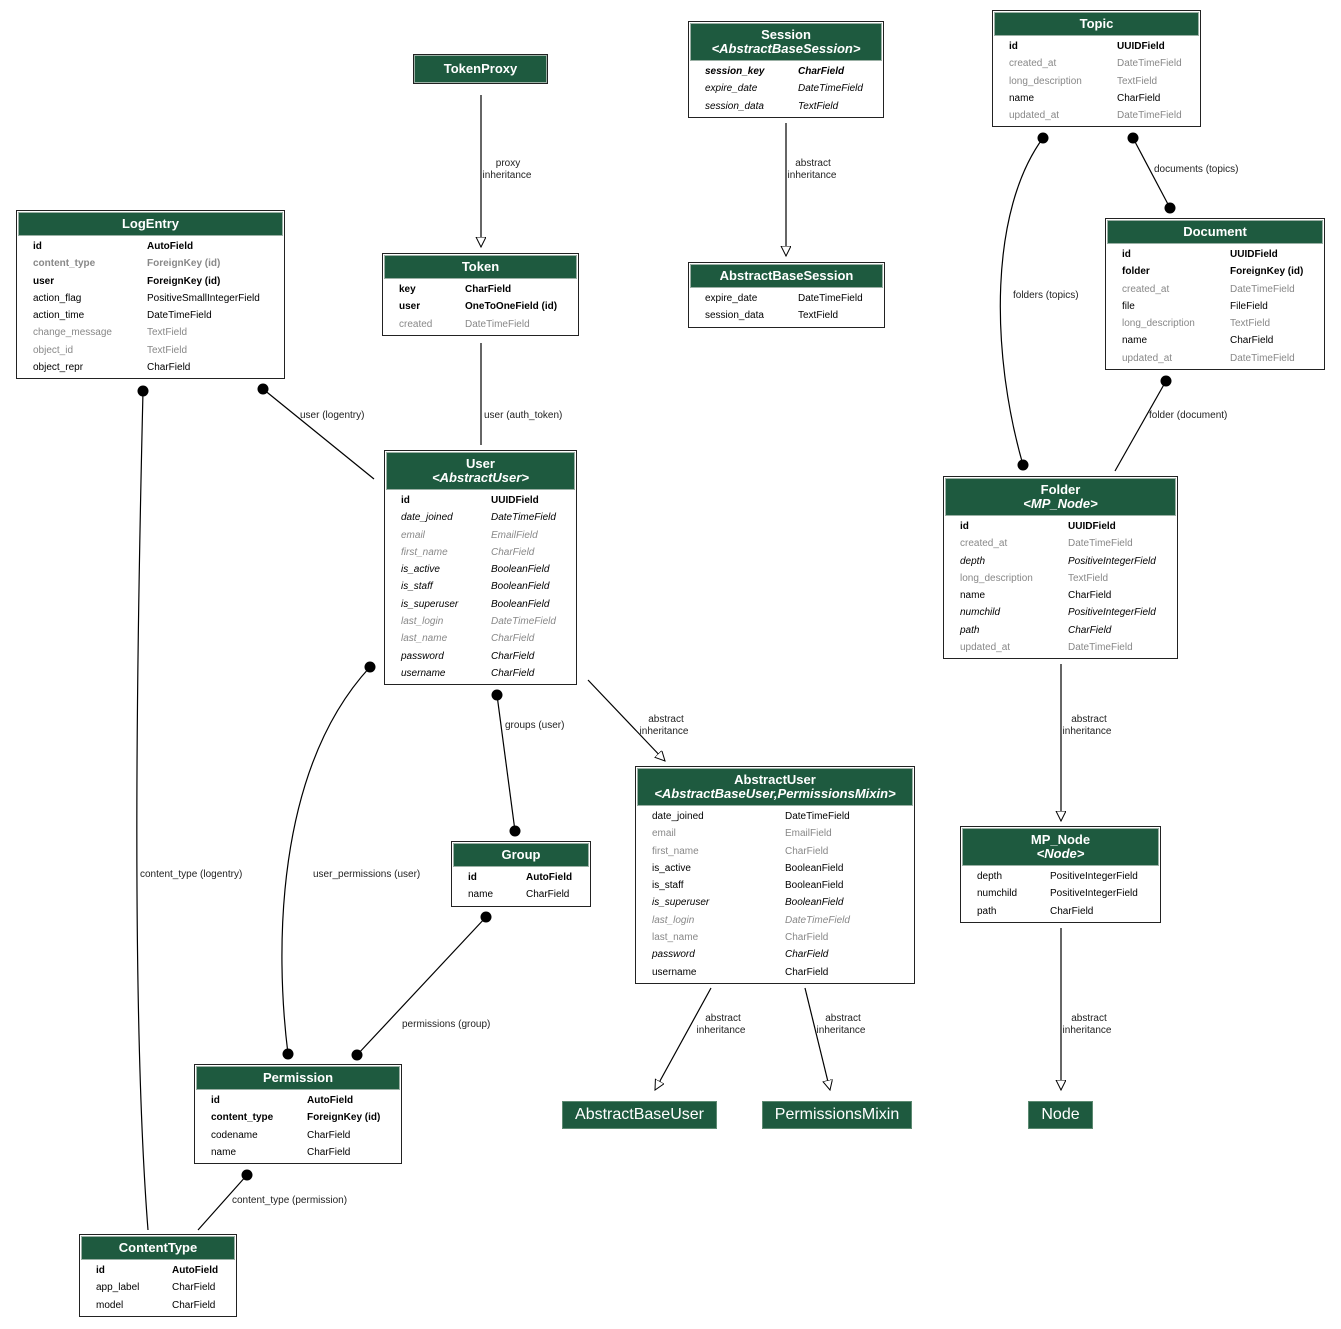 The height and width of the screenshot is (1329, 1341). Describe the element at coordinates (1136, 272) in the screenshot. I see `field-name: folder` at that location.